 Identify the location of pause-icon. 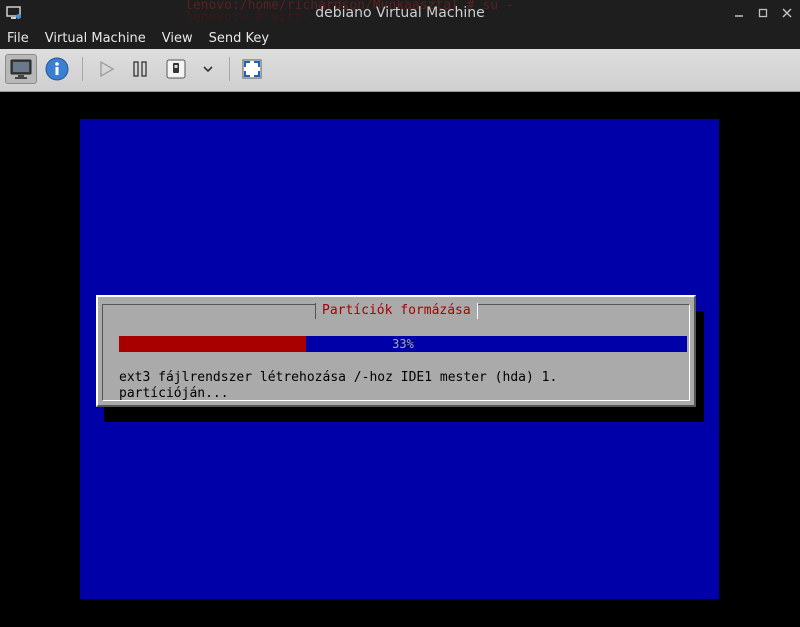
(140, 69).